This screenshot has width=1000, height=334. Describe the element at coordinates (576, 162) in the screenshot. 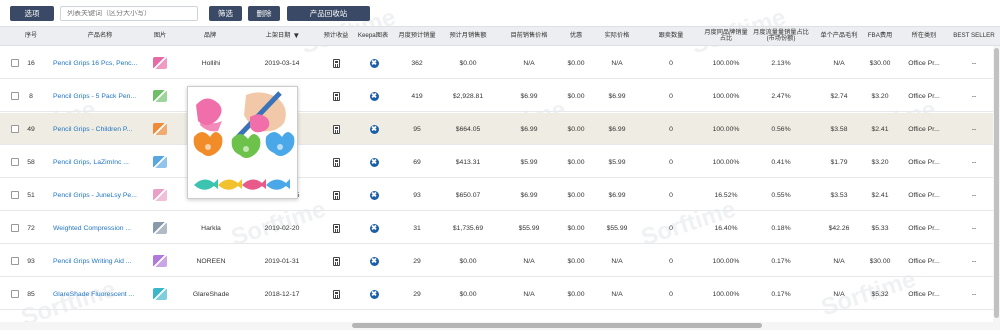

I see `cell-discount: $0.00` at that location.